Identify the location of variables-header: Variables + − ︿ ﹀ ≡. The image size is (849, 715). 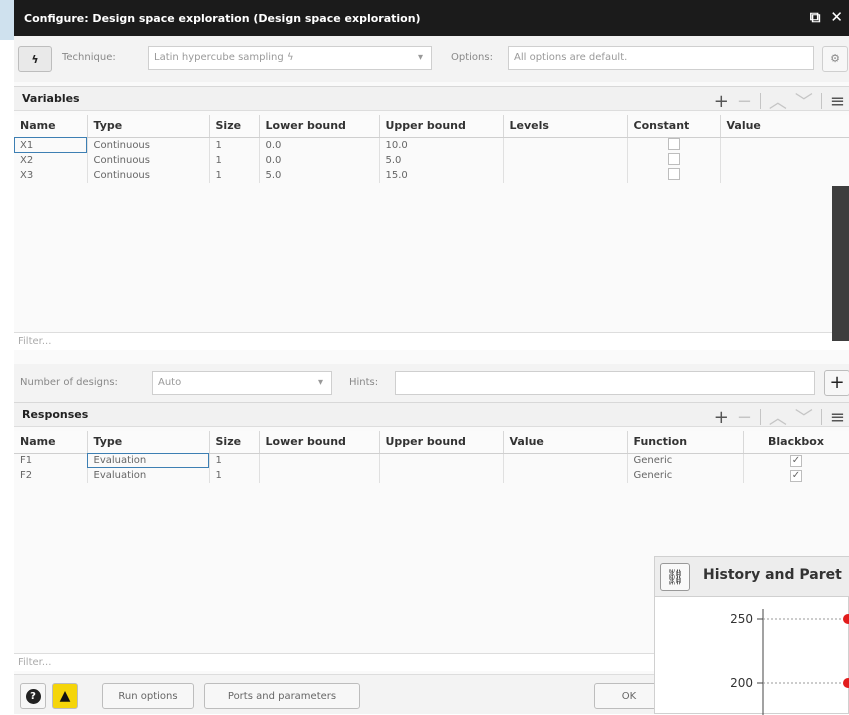
(431, 100).